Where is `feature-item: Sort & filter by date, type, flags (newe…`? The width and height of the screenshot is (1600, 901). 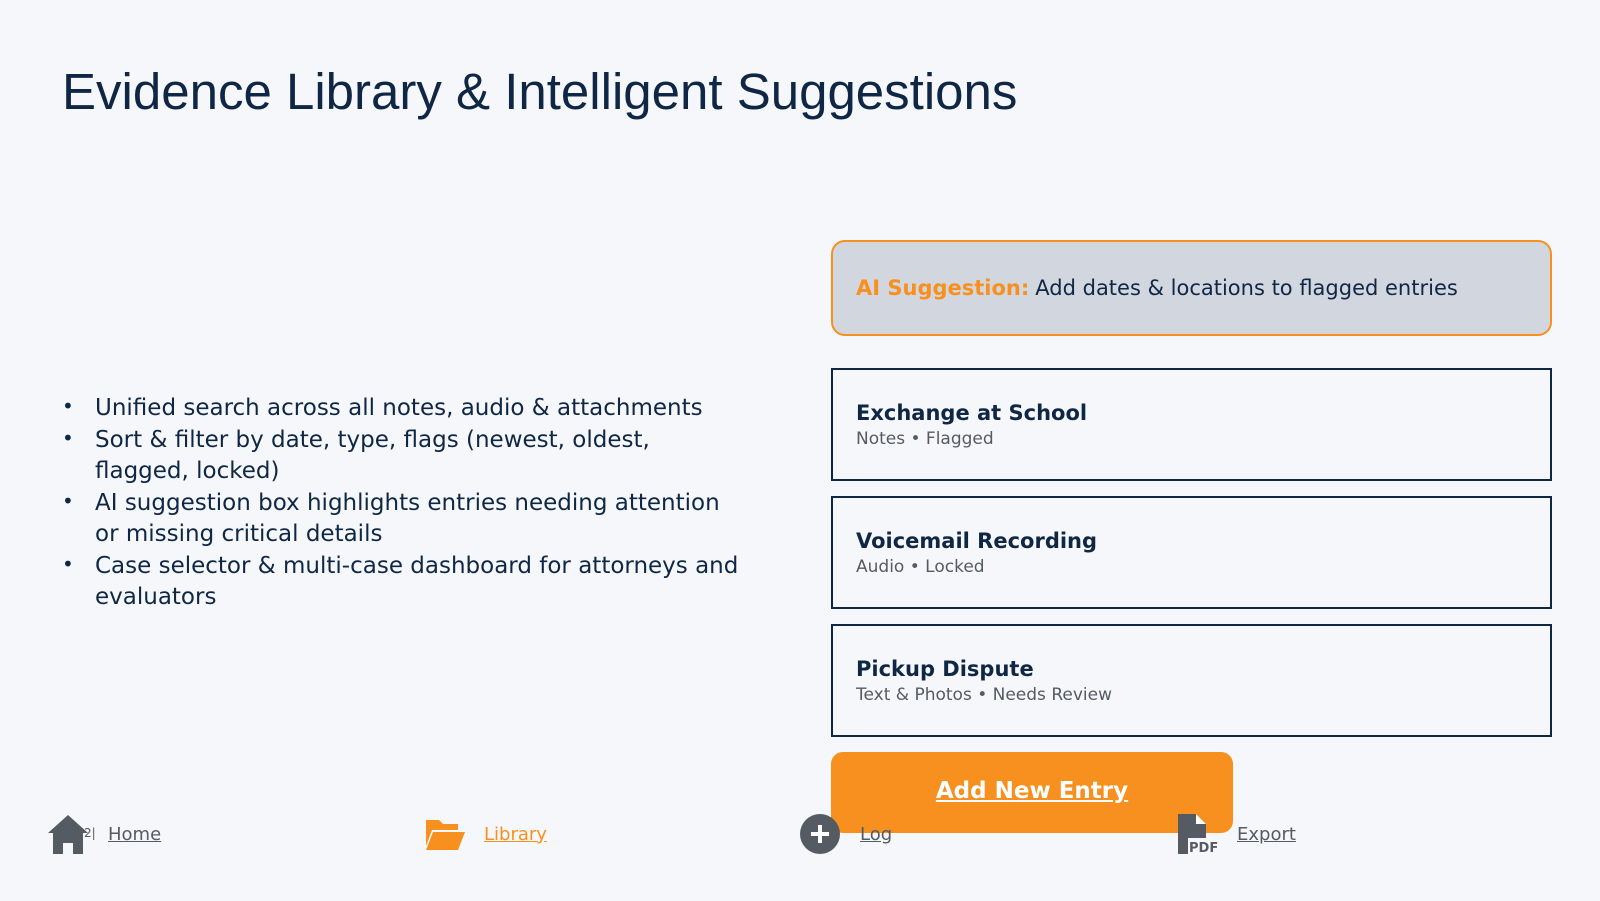
feature-item: Sort & filter by date, type, flags (newe… is located at coordinates (402, 455).